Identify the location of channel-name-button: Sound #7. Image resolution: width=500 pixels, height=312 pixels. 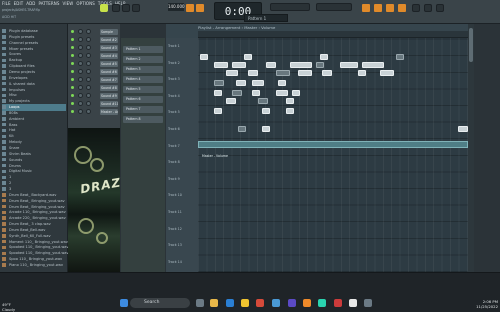
(109, 80).